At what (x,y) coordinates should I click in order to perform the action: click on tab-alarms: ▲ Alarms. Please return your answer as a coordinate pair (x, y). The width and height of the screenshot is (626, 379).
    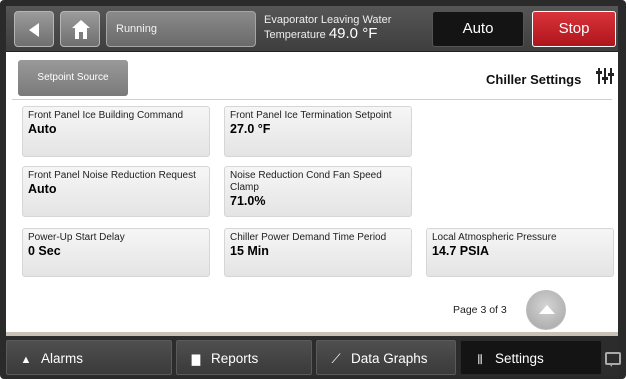
    Looking at the image, I should click on (89, 357).